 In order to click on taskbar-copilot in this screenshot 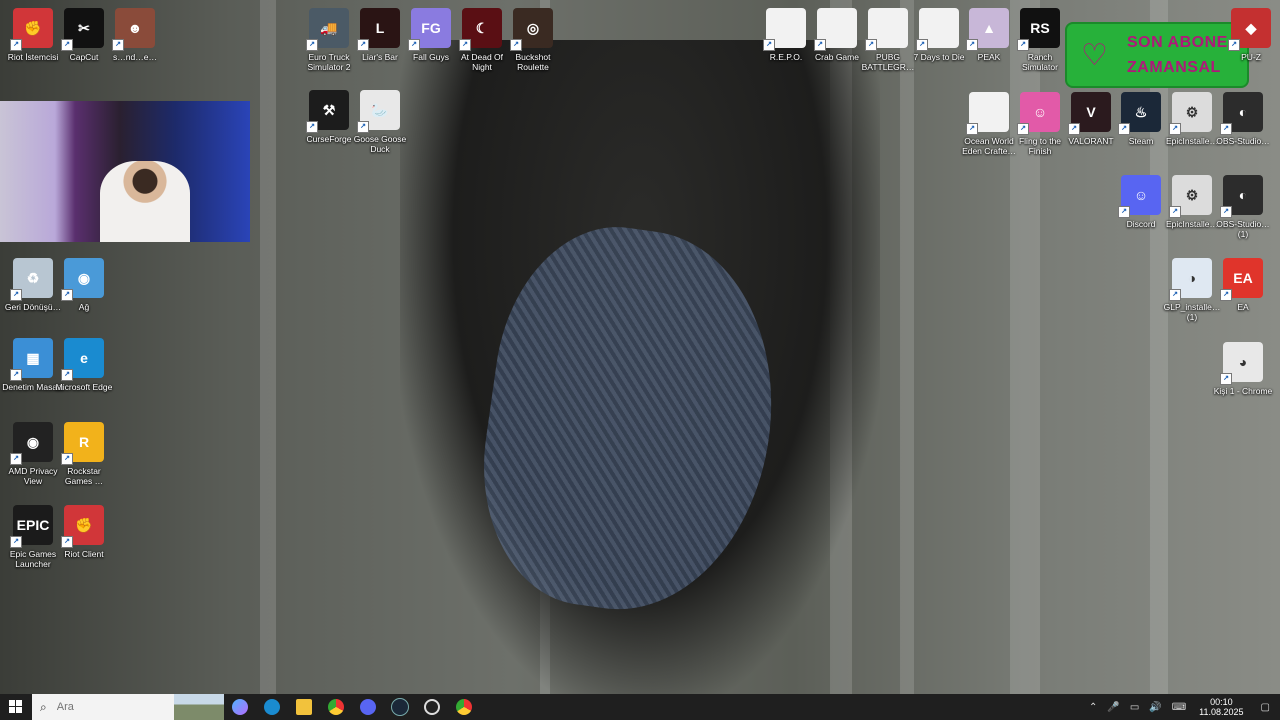, I will do `click(240, 707)`.